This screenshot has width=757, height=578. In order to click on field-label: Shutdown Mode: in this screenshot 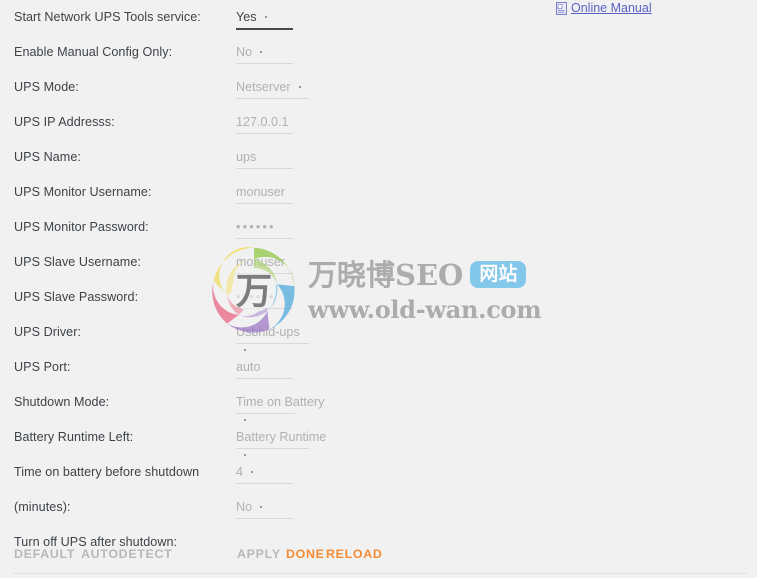, I will do `click(62, 402)`.